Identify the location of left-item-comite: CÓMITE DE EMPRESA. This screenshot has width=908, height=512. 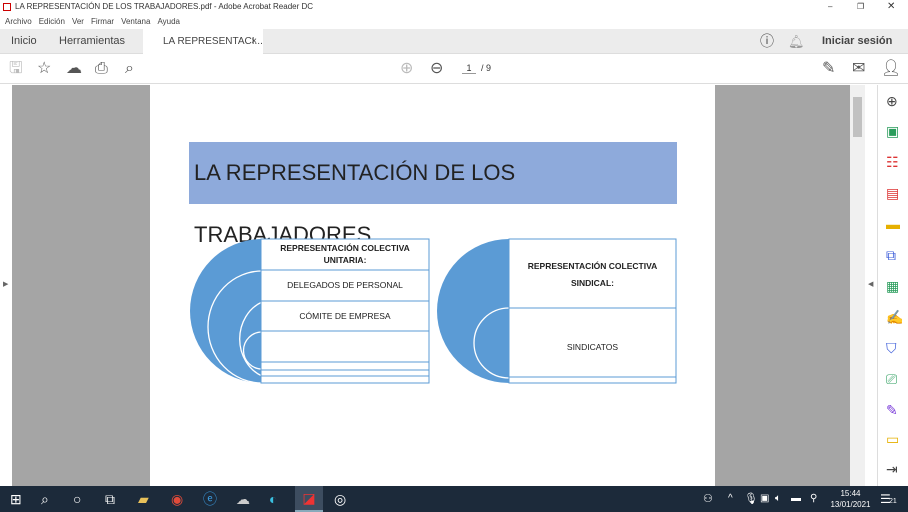
(345, 316).